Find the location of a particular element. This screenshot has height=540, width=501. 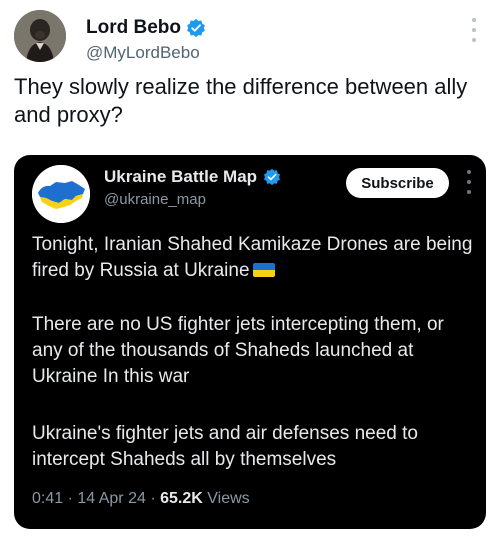

quoted-author-name: Ukraine Battle Map is located at coordinates (180, 177).